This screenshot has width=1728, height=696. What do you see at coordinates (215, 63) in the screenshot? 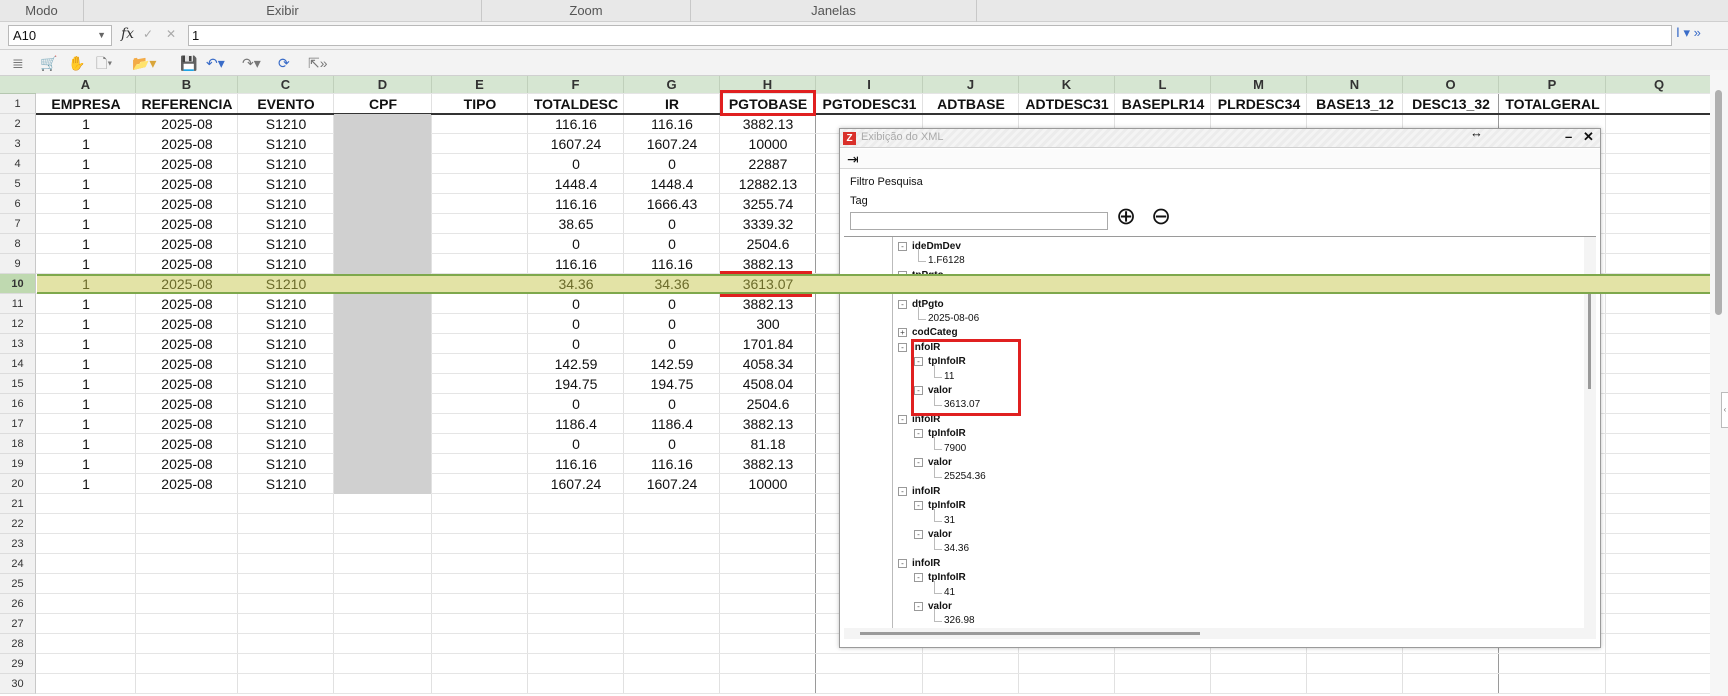
I see `undo-icon: ↶▾` at bounding box center [215, 63].